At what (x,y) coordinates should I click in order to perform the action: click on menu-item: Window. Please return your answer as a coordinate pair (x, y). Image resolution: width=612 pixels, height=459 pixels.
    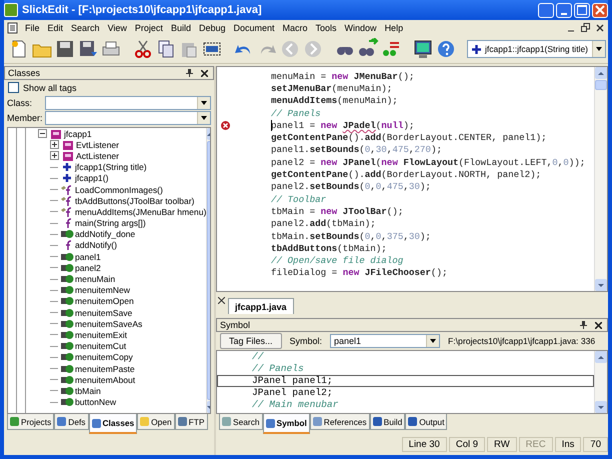
    Looking at the image, I should click on (360, 27).